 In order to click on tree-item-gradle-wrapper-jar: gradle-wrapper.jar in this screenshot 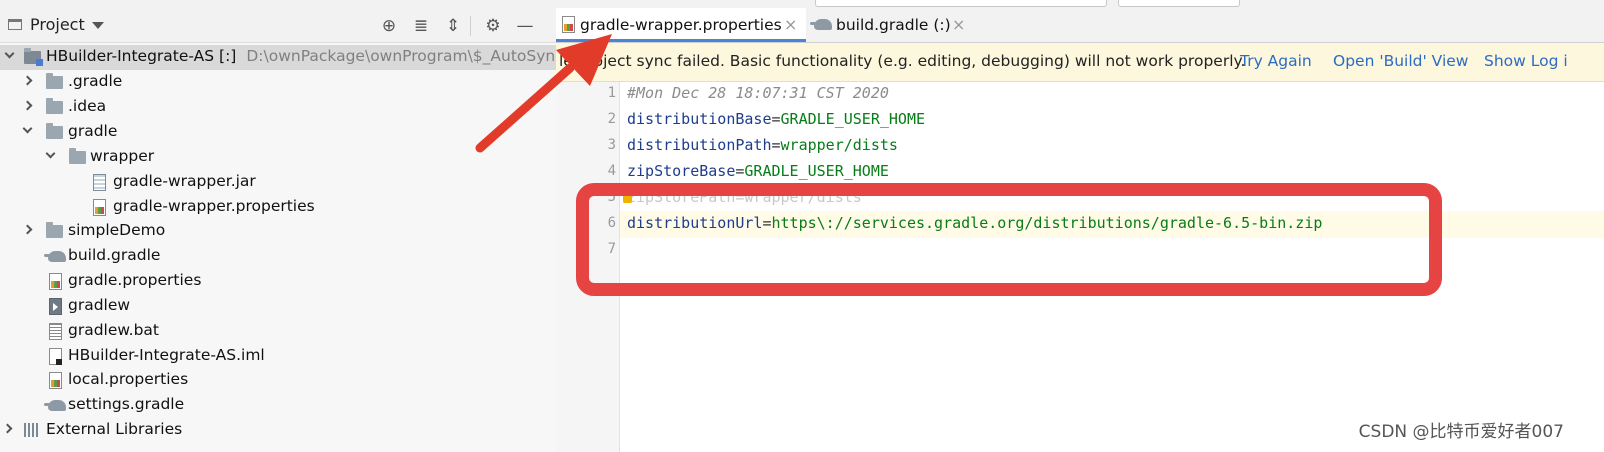, I will do `click(278, 182)`.